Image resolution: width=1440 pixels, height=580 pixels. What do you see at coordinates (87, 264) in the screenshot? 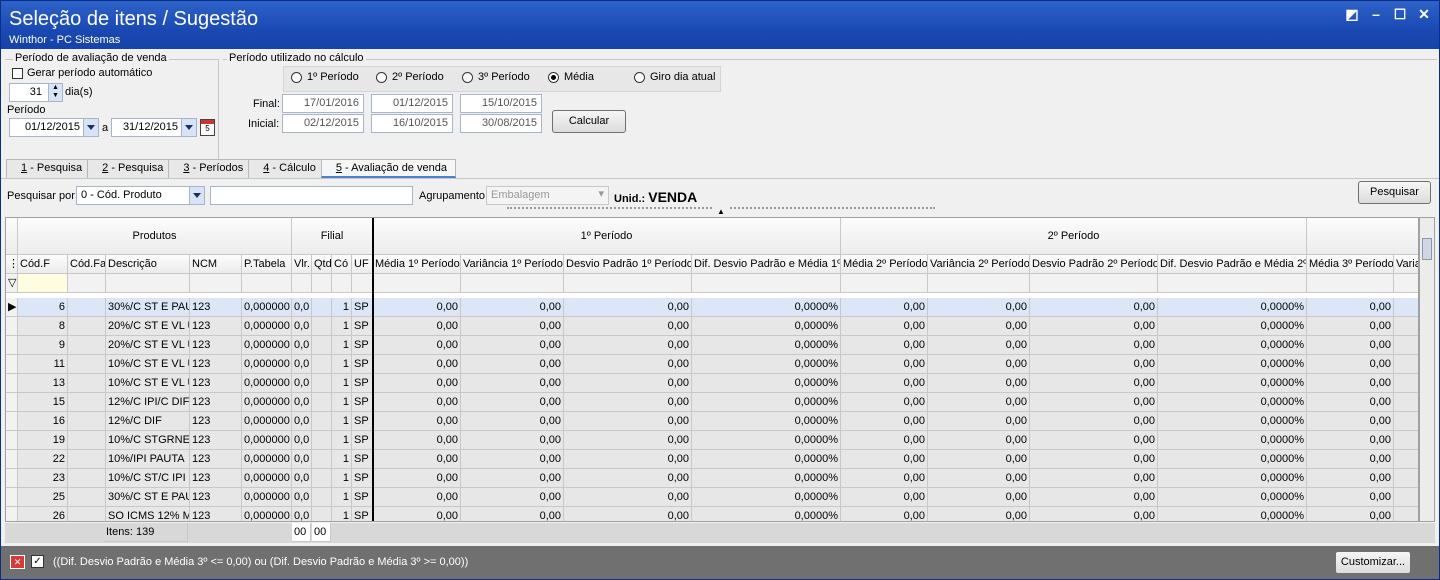
I see `column-header: Cód.Fa` at bounding box center [87, 264].